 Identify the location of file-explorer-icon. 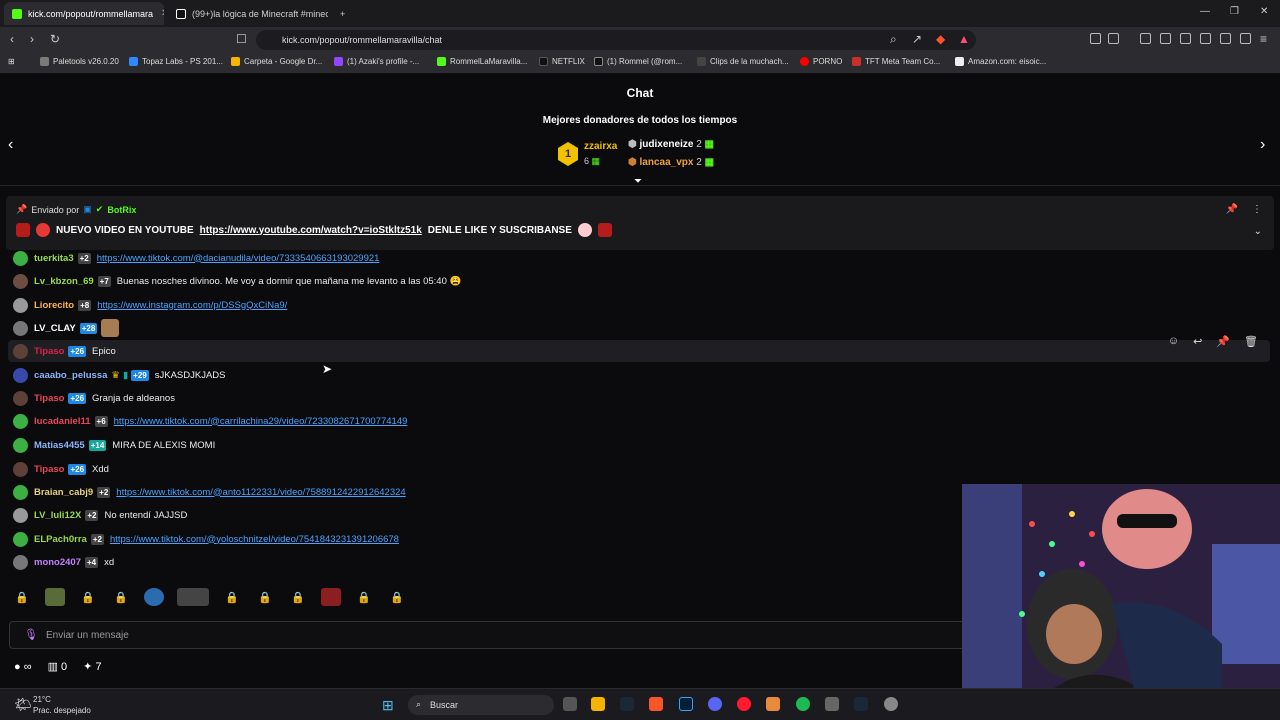
(598, 704).